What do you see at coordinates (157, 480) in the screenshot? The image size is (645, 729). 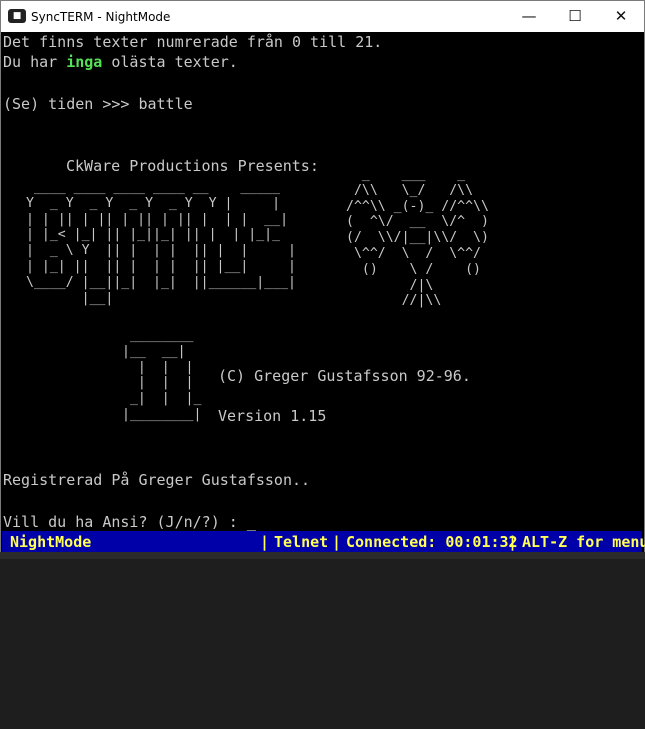 I see `registered-line: Registrerad På Greger Gustafsson..` at bounding box center [157, 480].